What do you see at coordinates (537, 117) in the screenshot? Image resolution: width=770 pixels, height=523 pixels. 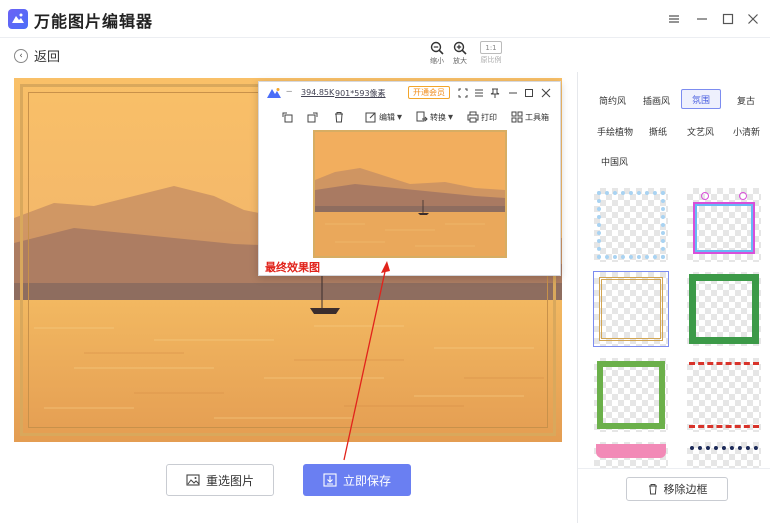 I see `toolbox-label: 工具箱` at bounding box center [537, 117].